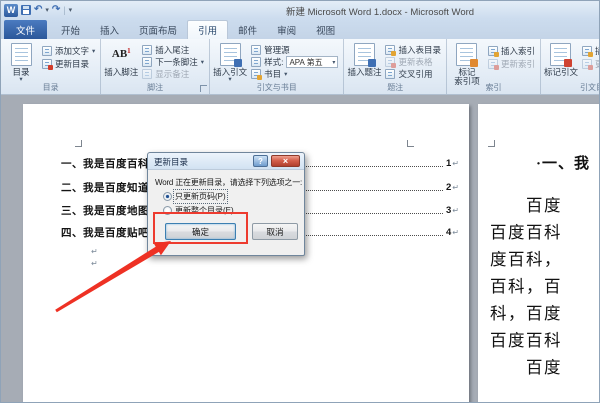 Image resolution: width=600 pixels, height=403 pixels. I want to click on citation-style-row: 样式: APA 第五 ▾, so click(294, 62).